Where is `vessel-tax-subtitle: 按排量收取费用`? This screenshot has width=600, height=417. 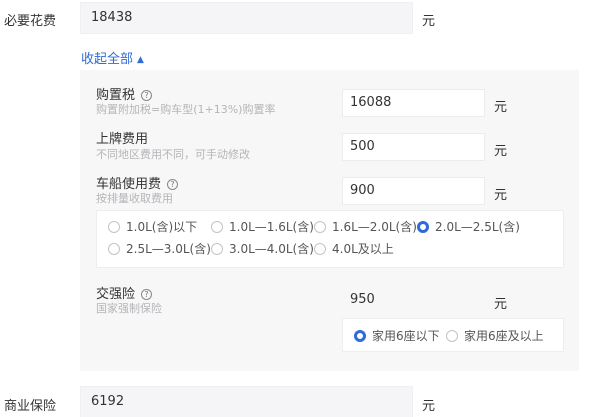
vessel-tax-subtitle: 按排量收取费用 is located at coordinates (134, 198).